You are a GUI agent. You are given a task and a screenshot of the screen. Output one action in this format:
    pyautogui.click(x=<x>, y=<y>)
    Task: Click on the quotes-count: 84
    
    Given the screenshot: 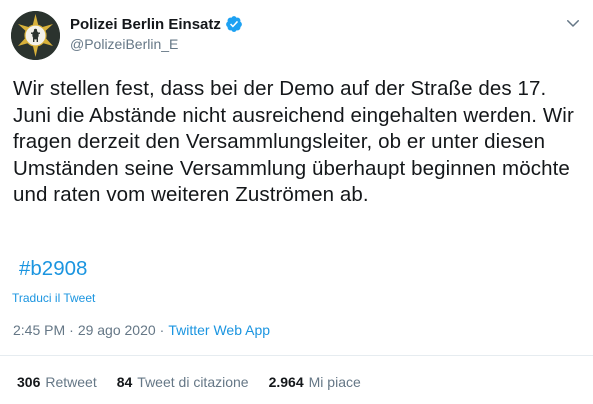 What is the action you would take?
    pyautogui.click(x=124, y=382)
    